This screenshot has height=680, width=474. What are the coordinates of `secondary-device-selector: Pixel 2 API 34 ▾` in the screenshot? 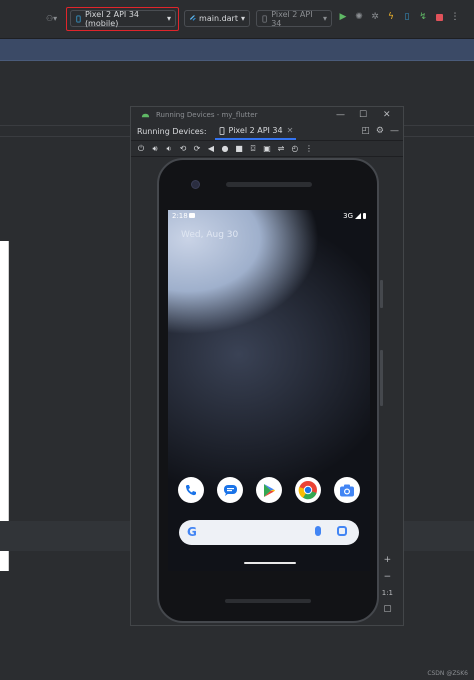 It's located at (294, 18).